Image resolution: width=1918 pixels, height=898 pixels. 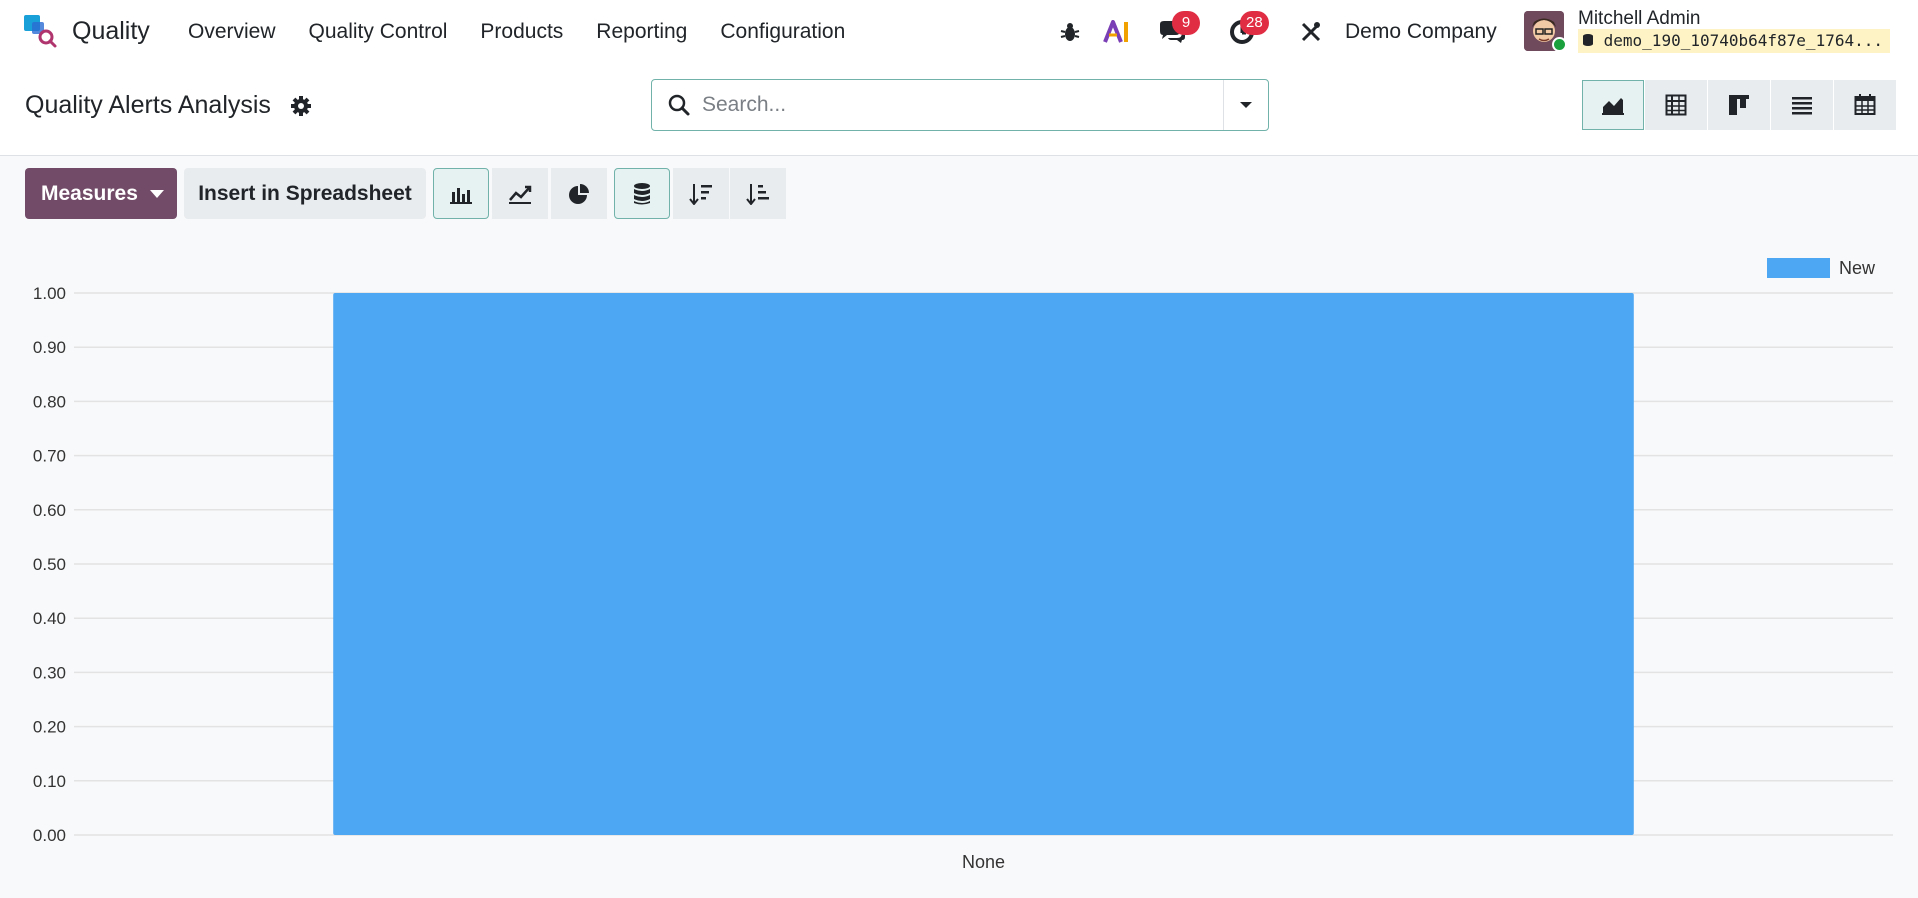 What do you see at coordinates (1857, 268) in the screenshot?
I see `legend-label: New` at bounding box center [1857, 268].